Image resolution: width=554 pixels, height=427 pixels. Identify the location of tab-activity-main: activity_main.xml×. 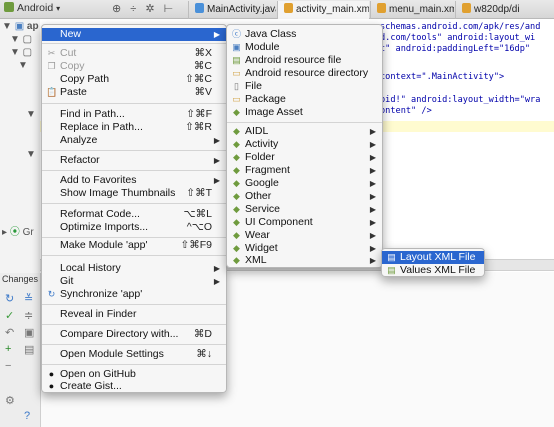
(323, 10).